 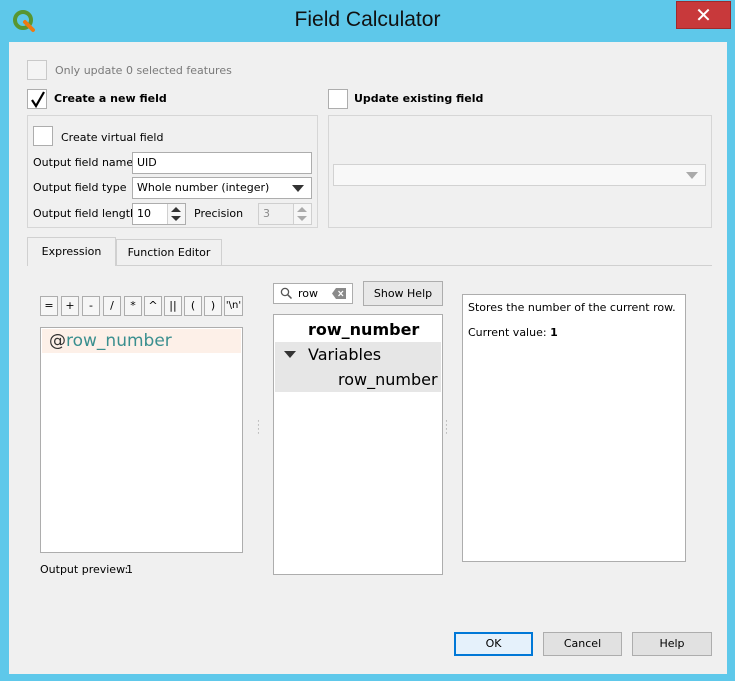 What do you see at coordinates (85, 213) in the screenshot?
I see `output-field-length-label: Output field length` at bounding box center [85, 213].